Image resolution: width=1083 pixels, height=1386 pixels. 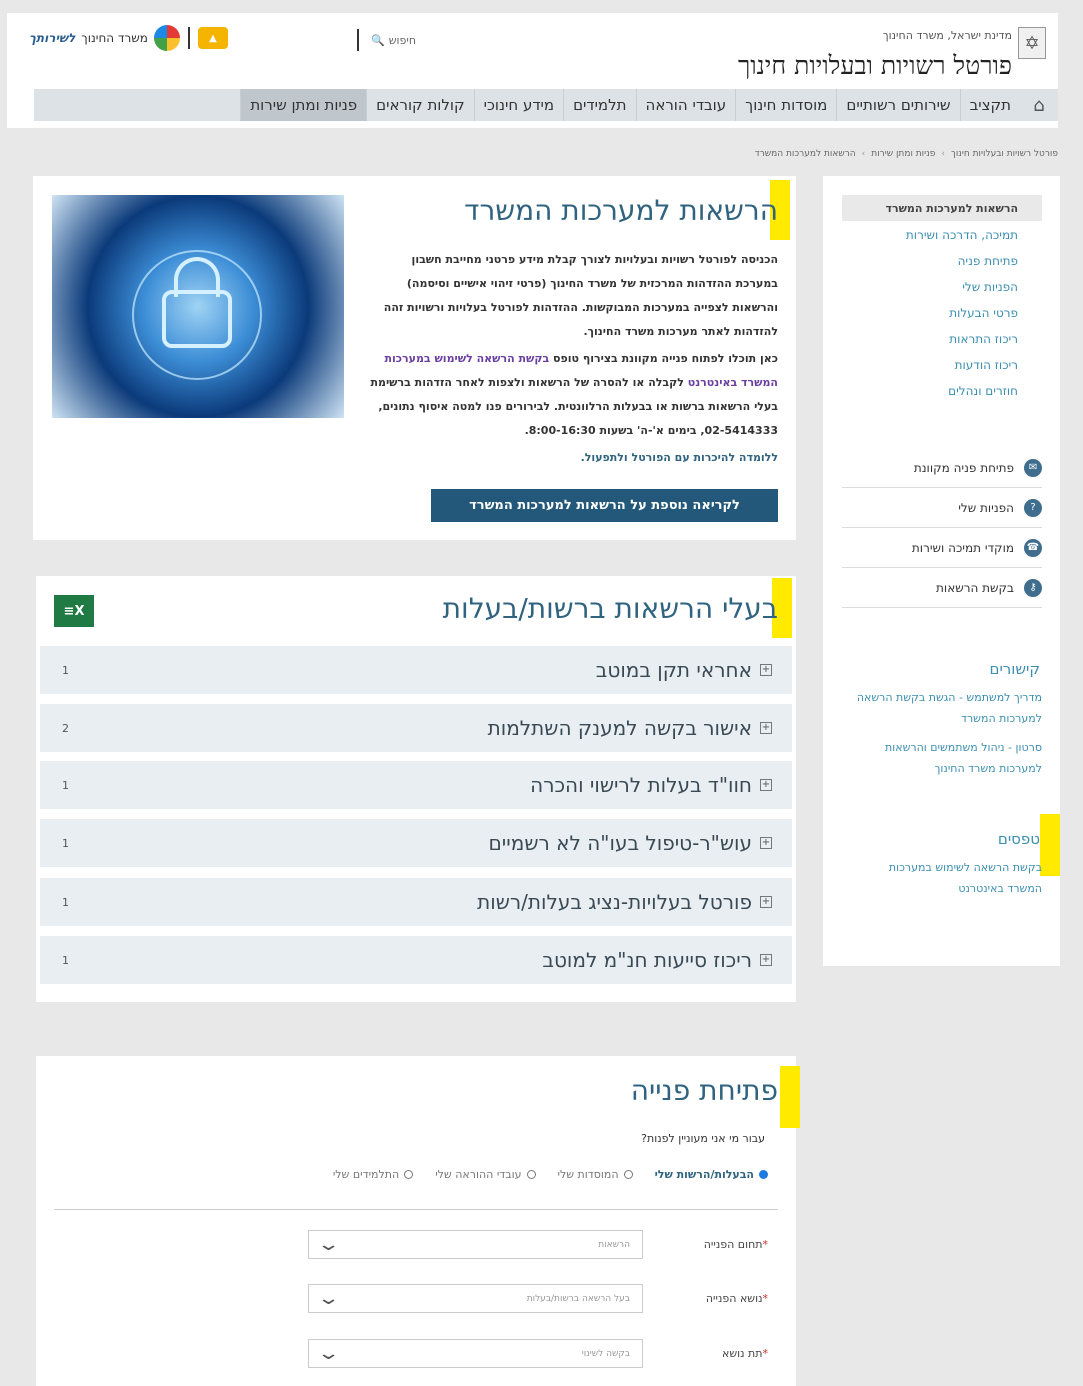 I want to click on moe-logo-brand: לשירותך, so click(x=52, y=38).